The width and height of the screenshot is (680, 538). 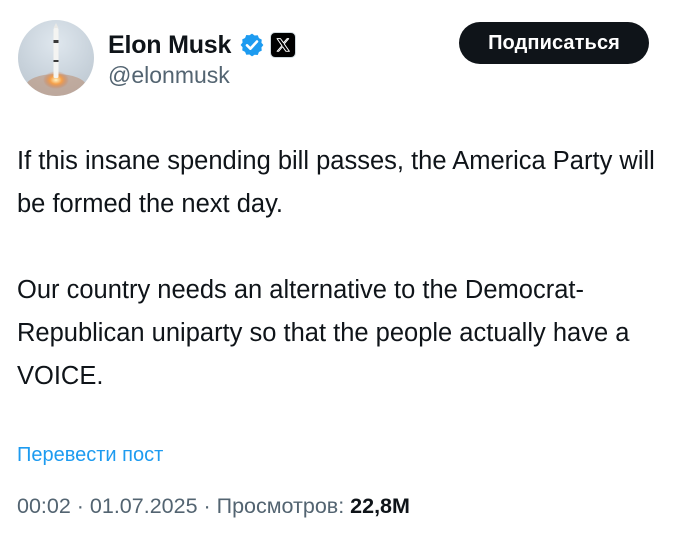 I want to click on author-name-row: Elon Musk, so click(x=202, y=45).